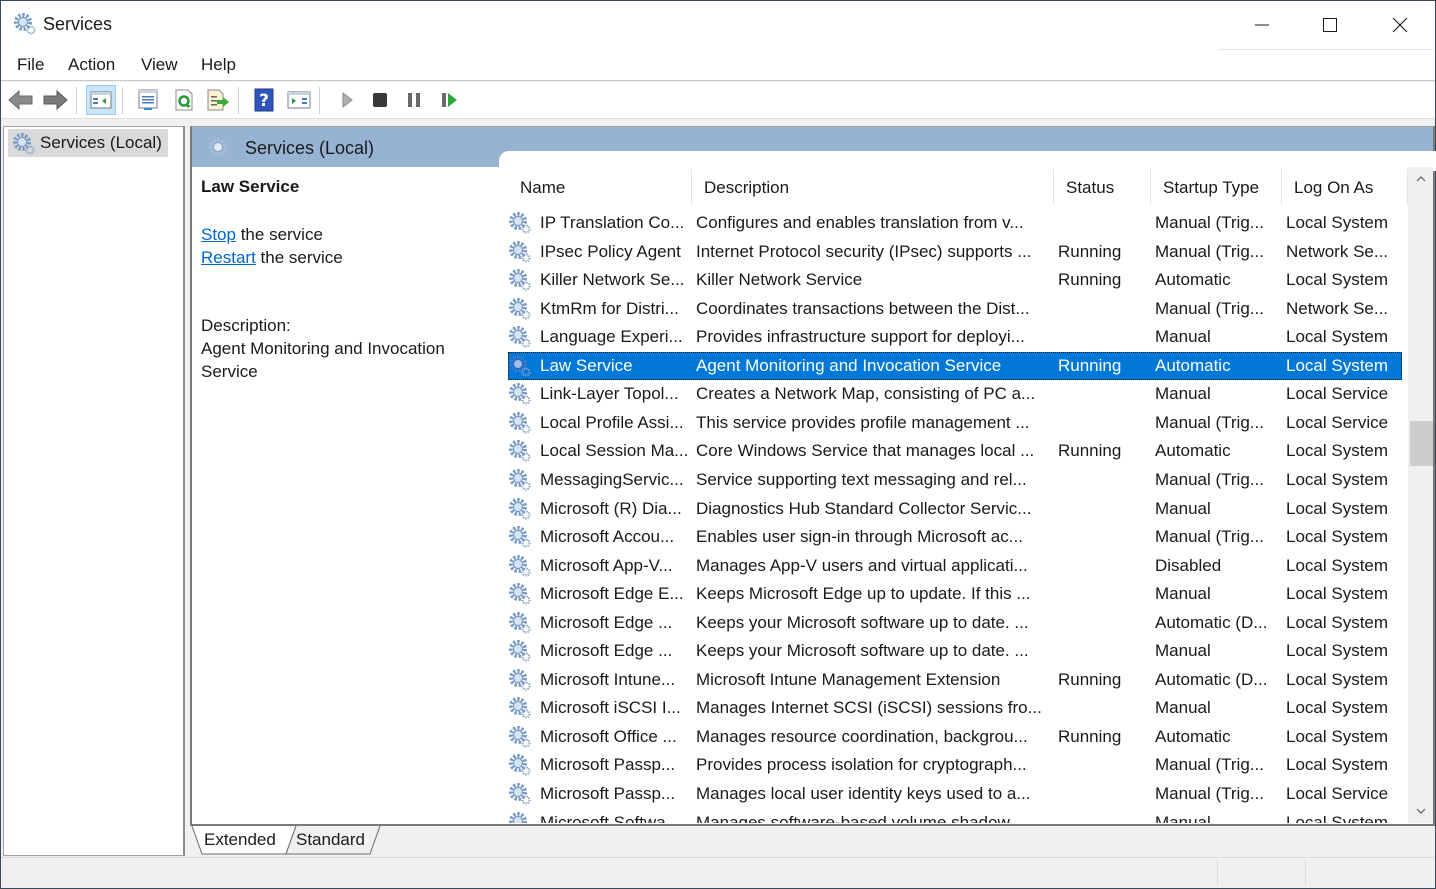 This screenshot has width=1436, height=889. Describe the element at coordinates (609, 170) in the screenshot. I see `sort-ascending-icon: ^` at that location.